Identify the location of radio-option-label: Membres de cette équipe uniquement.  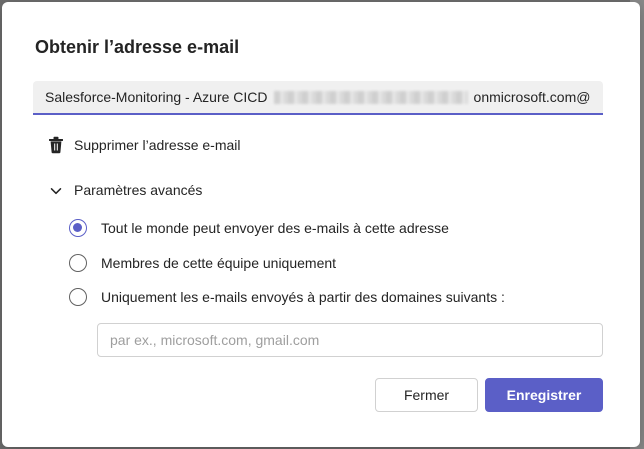
(219, 263).